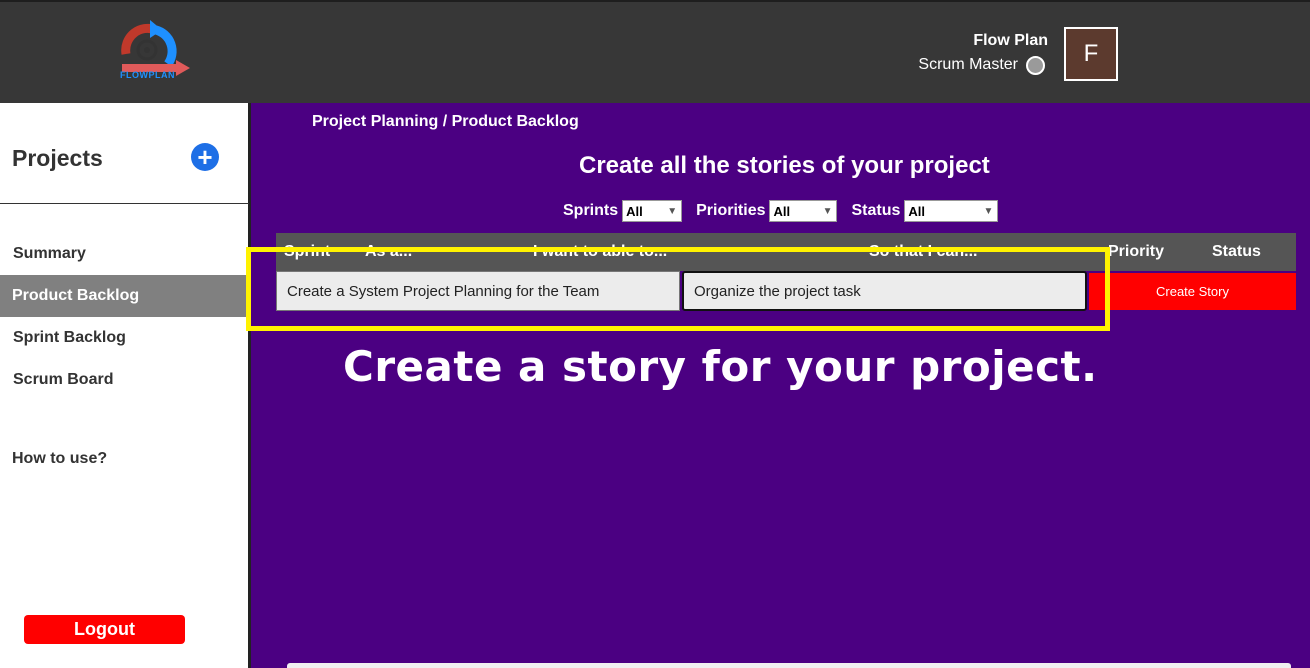 This screenshot has height=668, width=1310. I want to click on status-dot-icon, so click(1035, 65).